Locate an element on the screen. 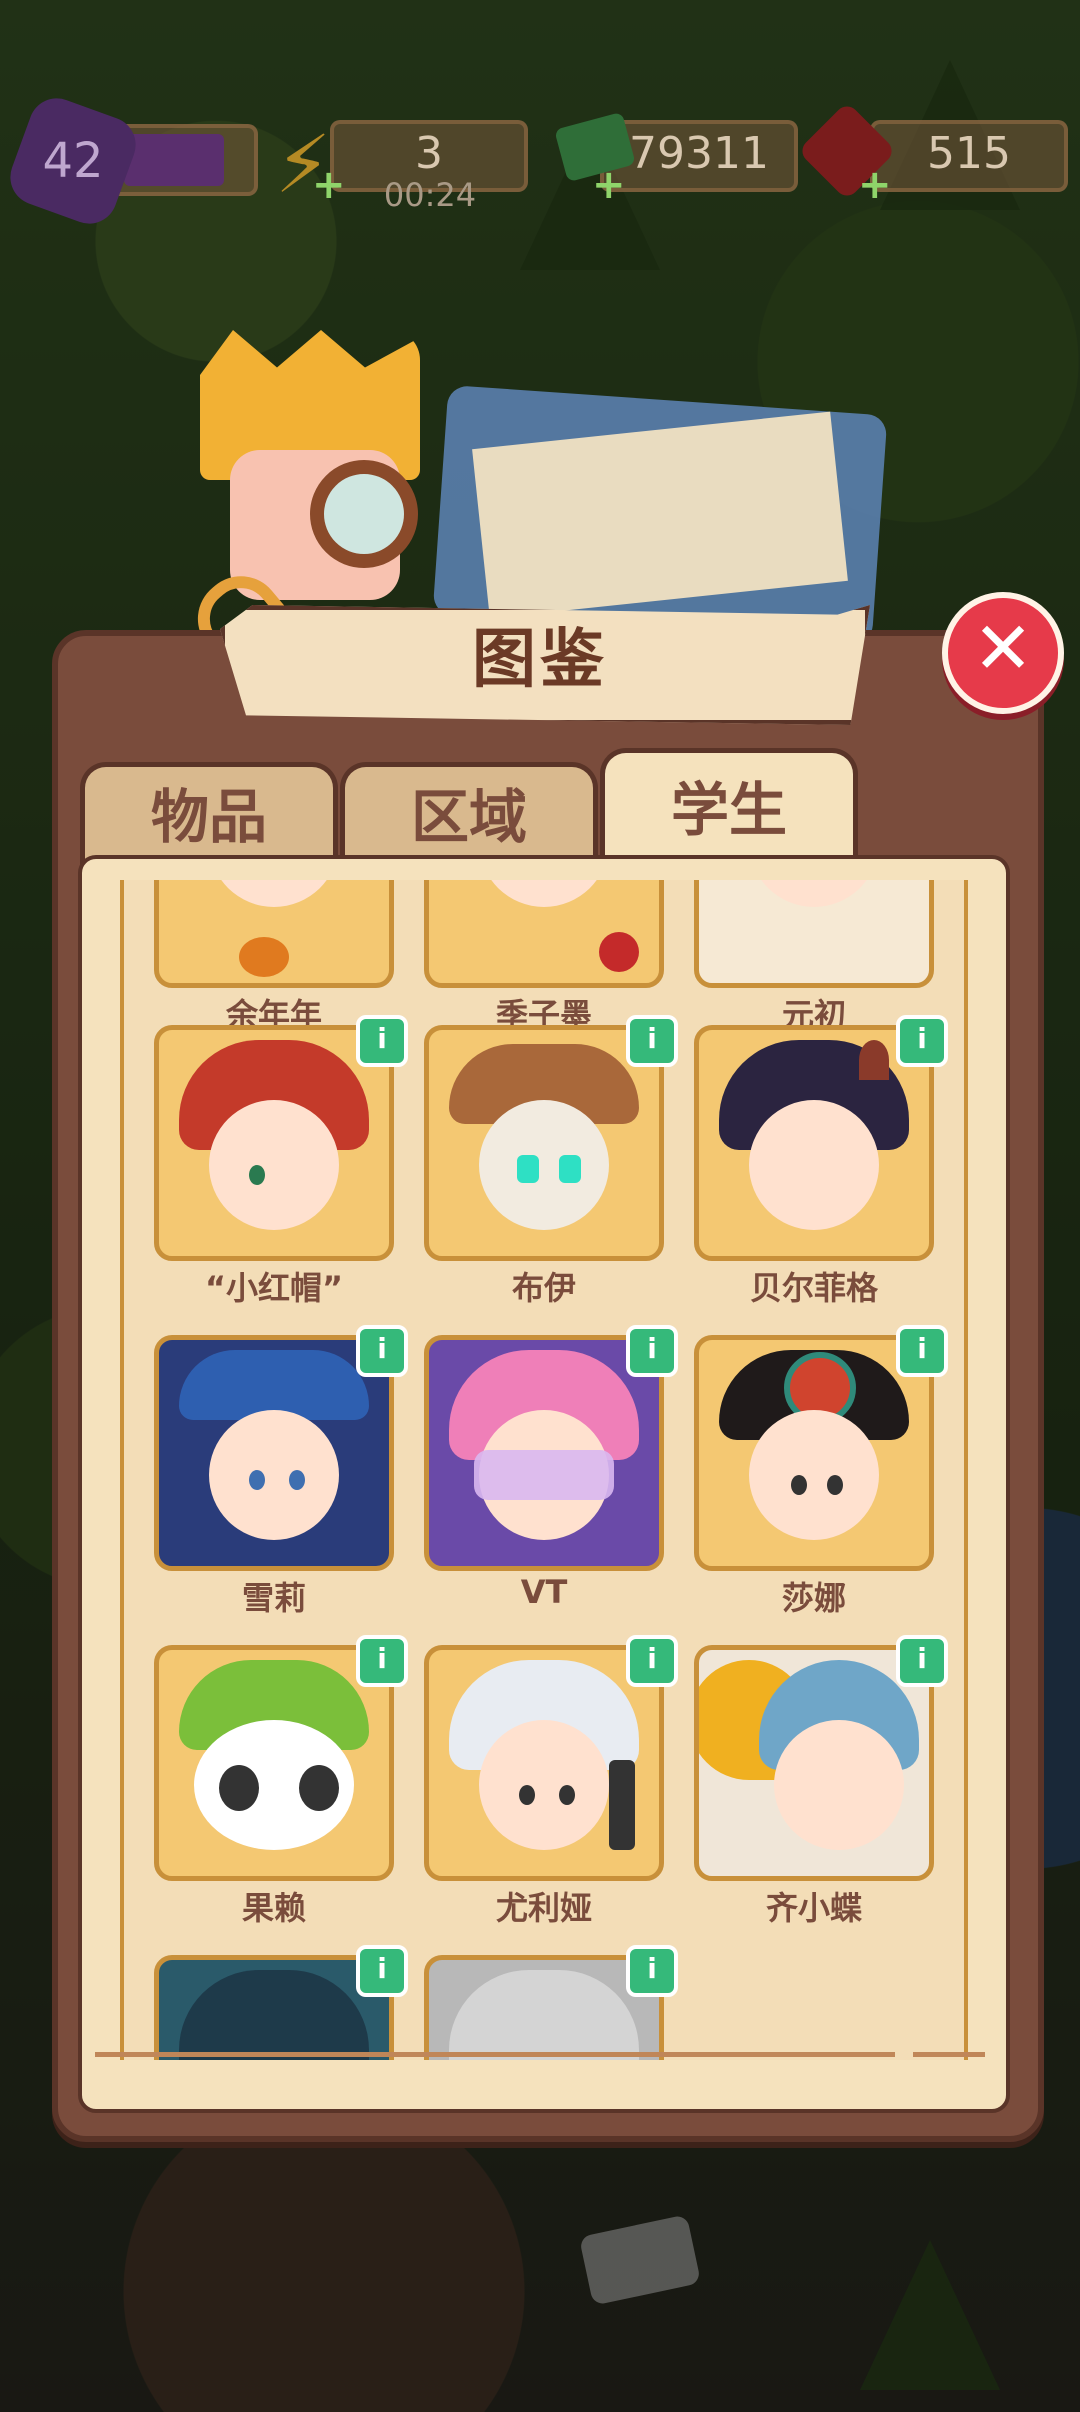 The height and width of the screenshot is (2412, 1080). student-card: i 雪莉 is located at coordinates (281, 1471).